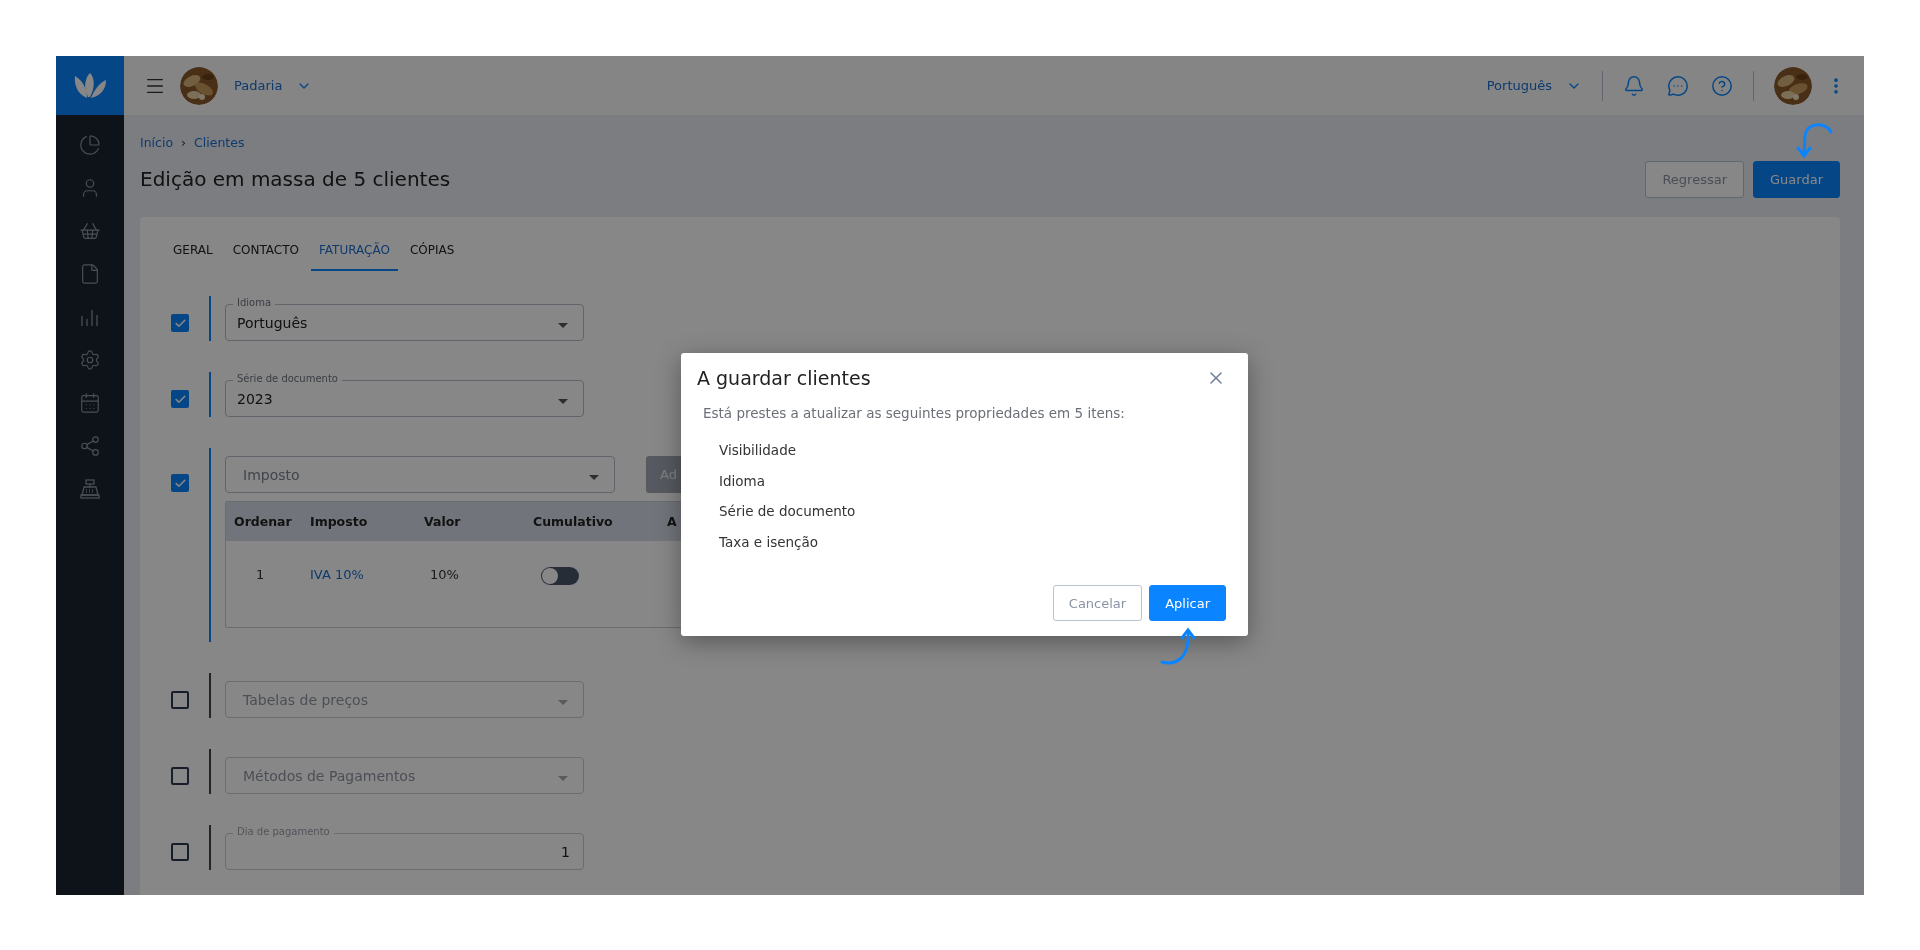 The height and width of the screenshot is (950, 1920). I want to click on tax-link: IVA 10%, so click(333, 574).